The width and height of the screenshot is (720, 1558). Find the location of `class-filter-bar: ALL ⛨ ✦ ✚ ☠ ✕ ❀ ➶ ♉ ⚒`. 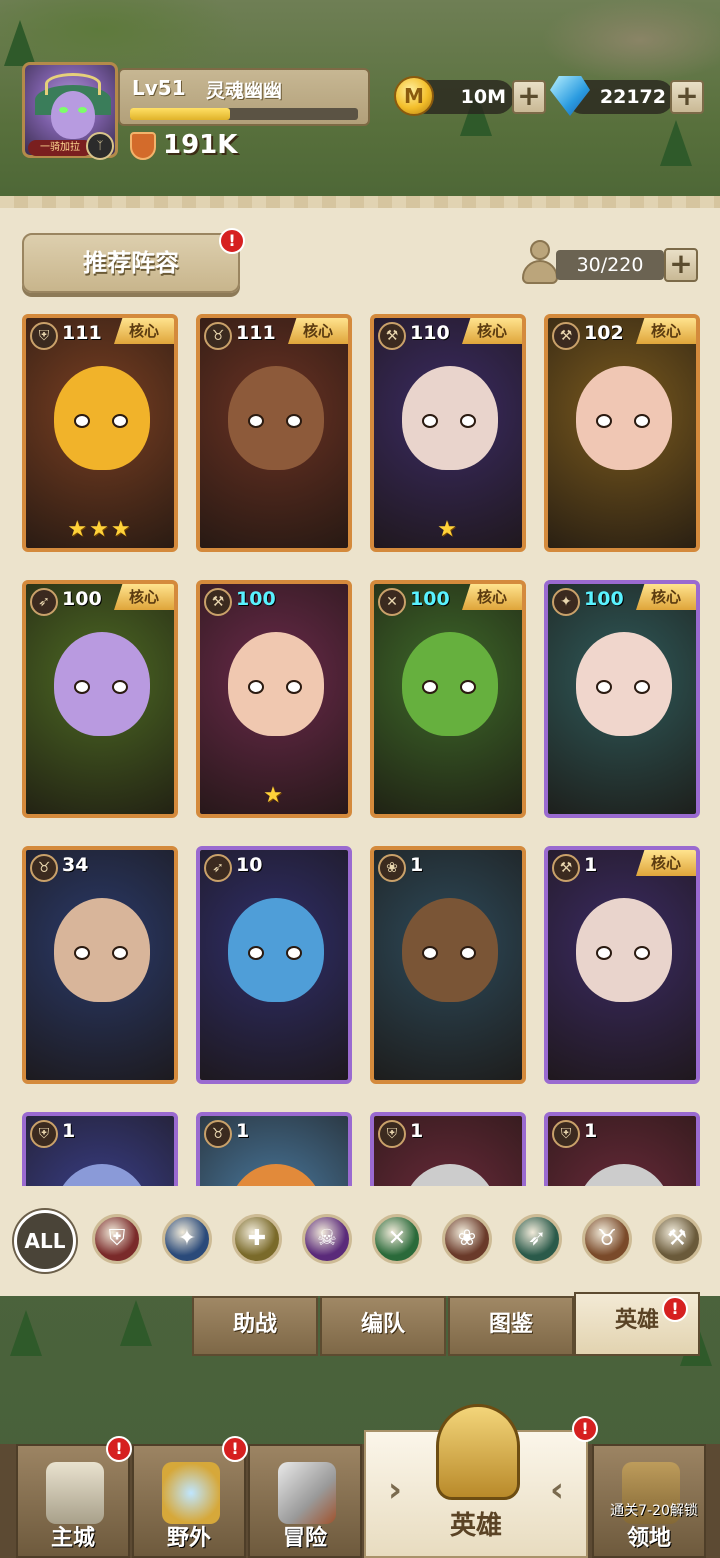

class-filter-bar: ALL ⛨ ✦ ✚ ☠ ✕ ❀ ➶ ♉ ⚒ is located at coordinates (360, 1236).